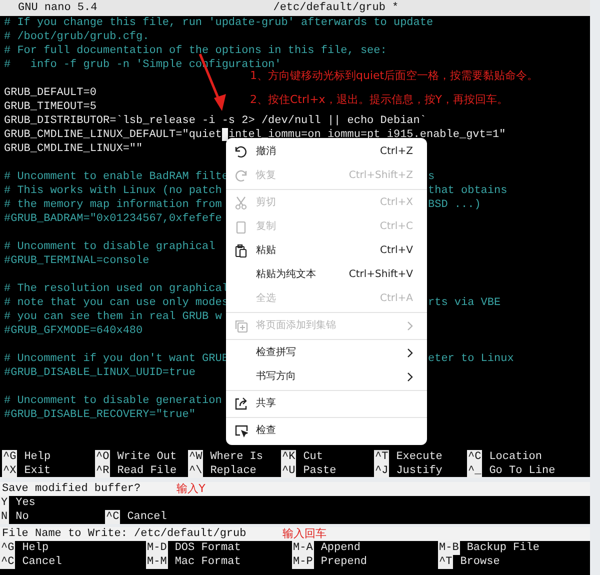  Describe the element at coordinates (480, 562) in the screenshot. I see `shortcut-label: Browse` at that location.